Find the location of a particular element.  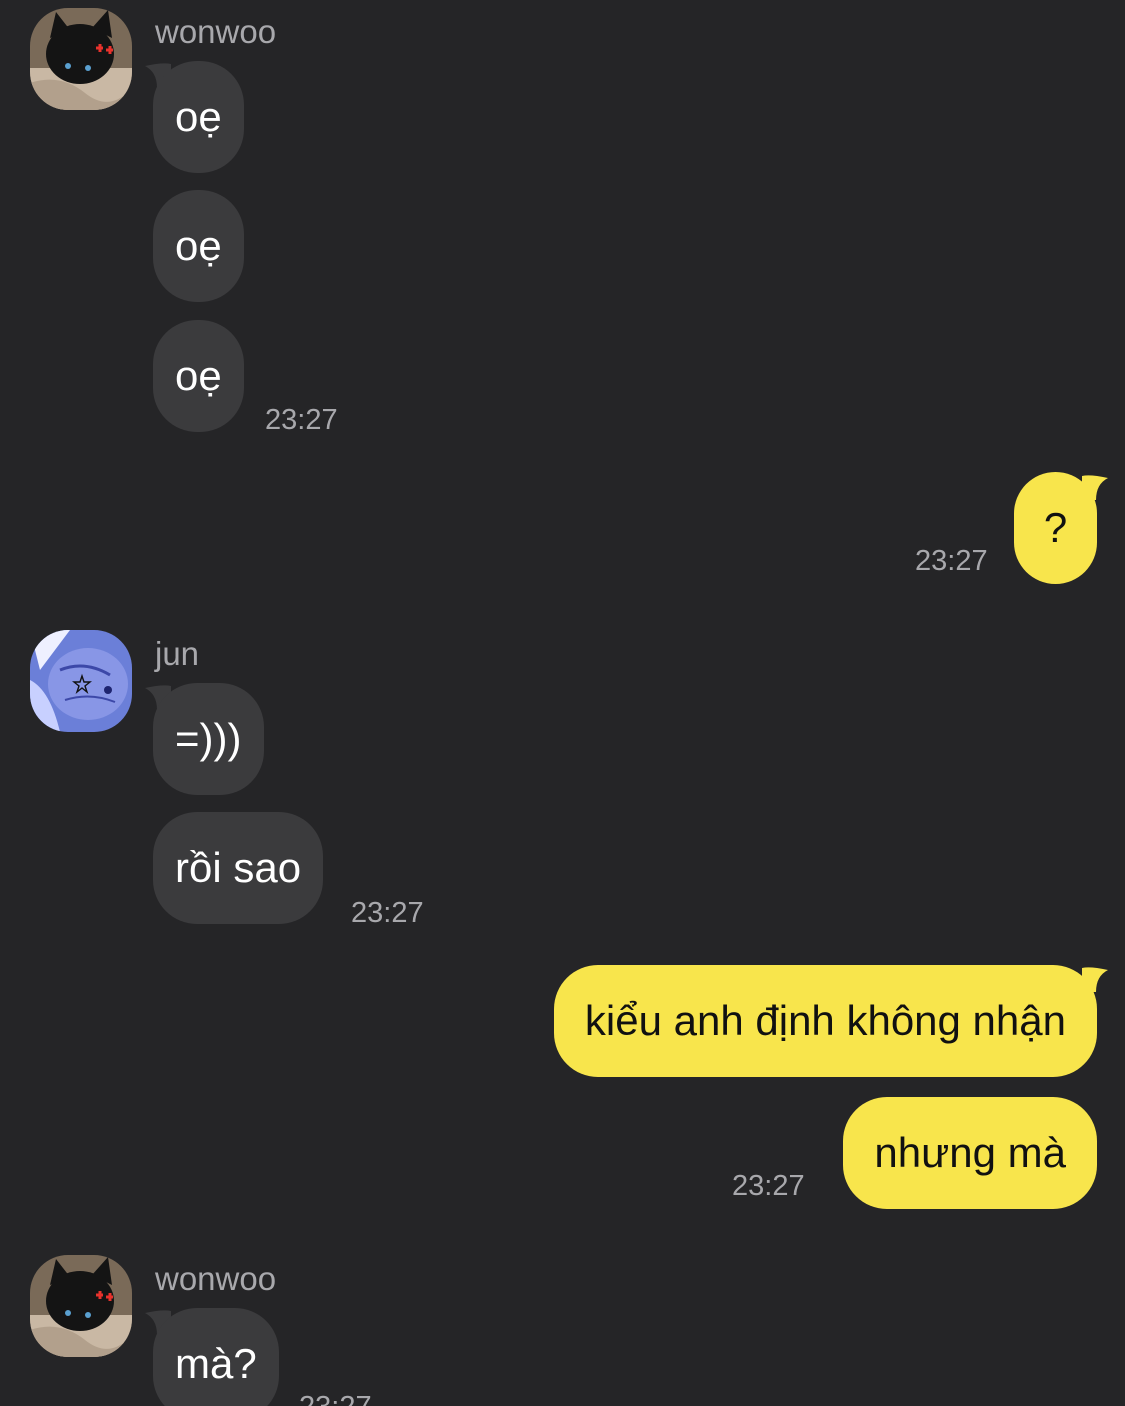

sender-name: jun is located at coordinates (177, 653).